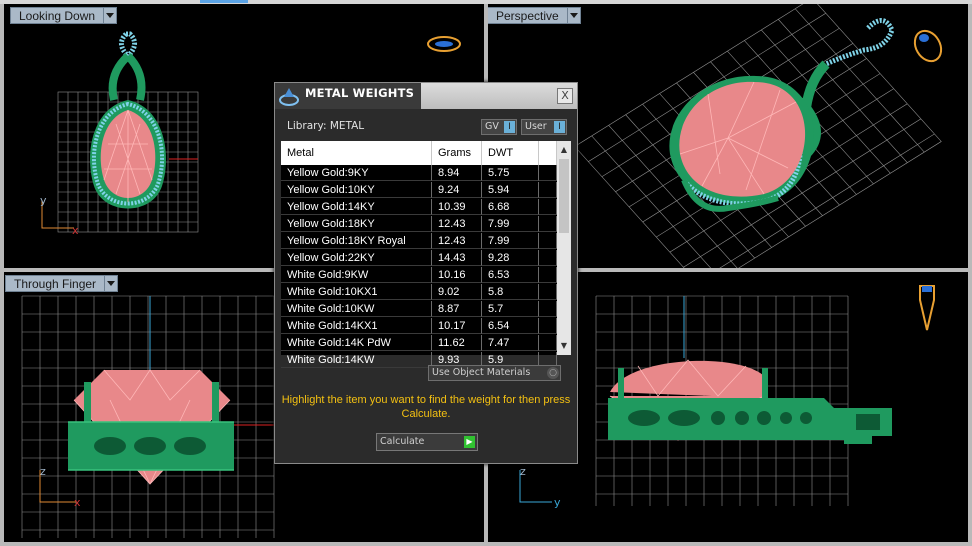  I want to click on dwt-cell: 5.94, so click(510, 190).